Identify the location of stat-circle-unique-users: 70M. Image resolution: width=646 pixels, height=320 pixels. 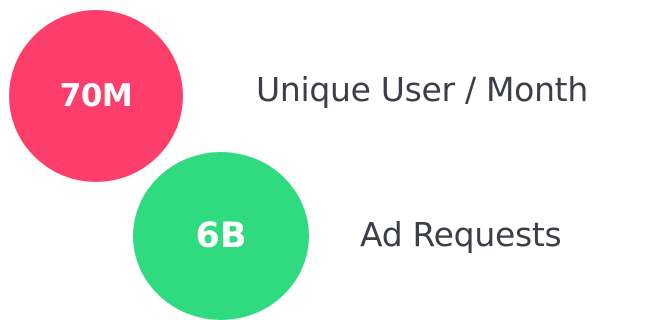
(96, 96).